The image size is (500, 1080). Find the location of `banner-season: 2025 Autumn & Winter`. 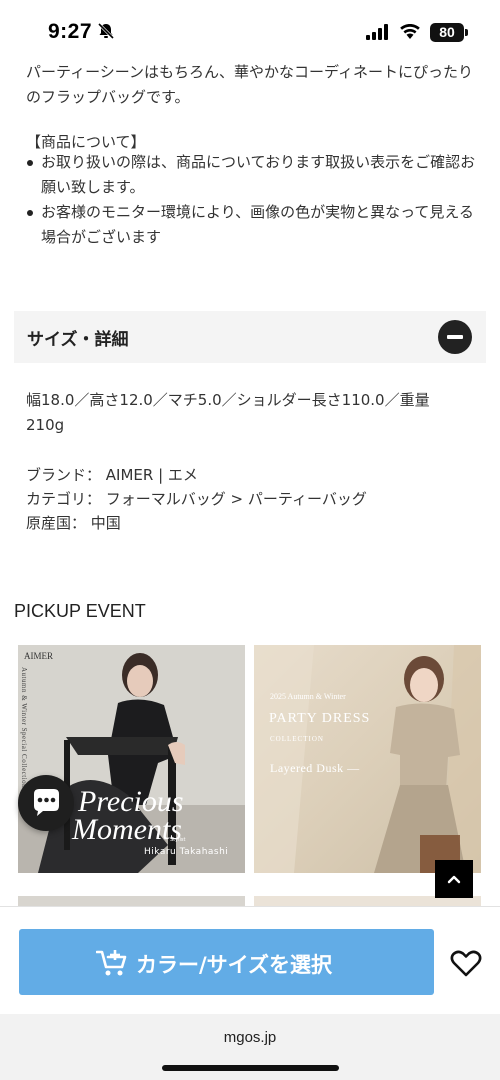

banner-season: 2025 Autumn & Winter is located at coordinates (308, 696).